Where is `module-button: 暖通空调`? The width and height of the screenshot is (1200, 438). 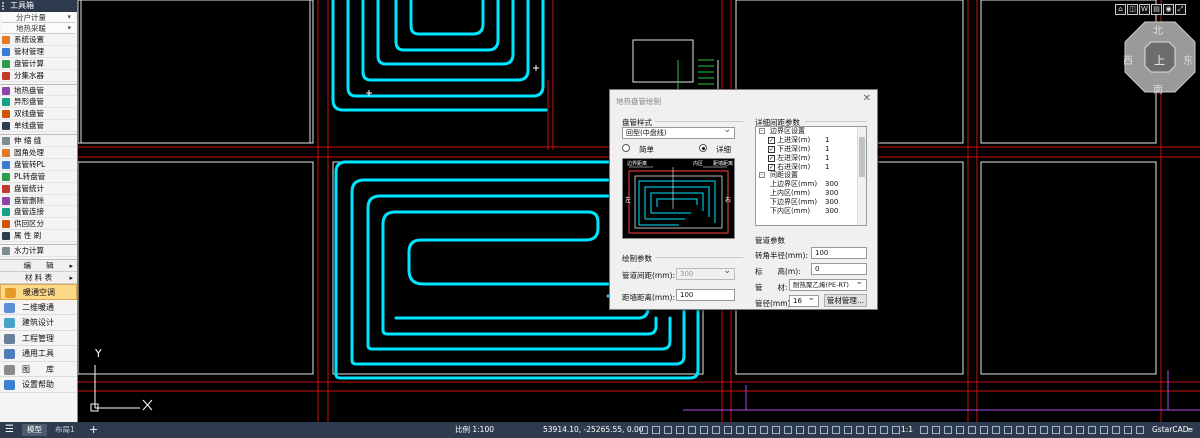 module-button: 暖通空调 is located at coordinates (38, 292).